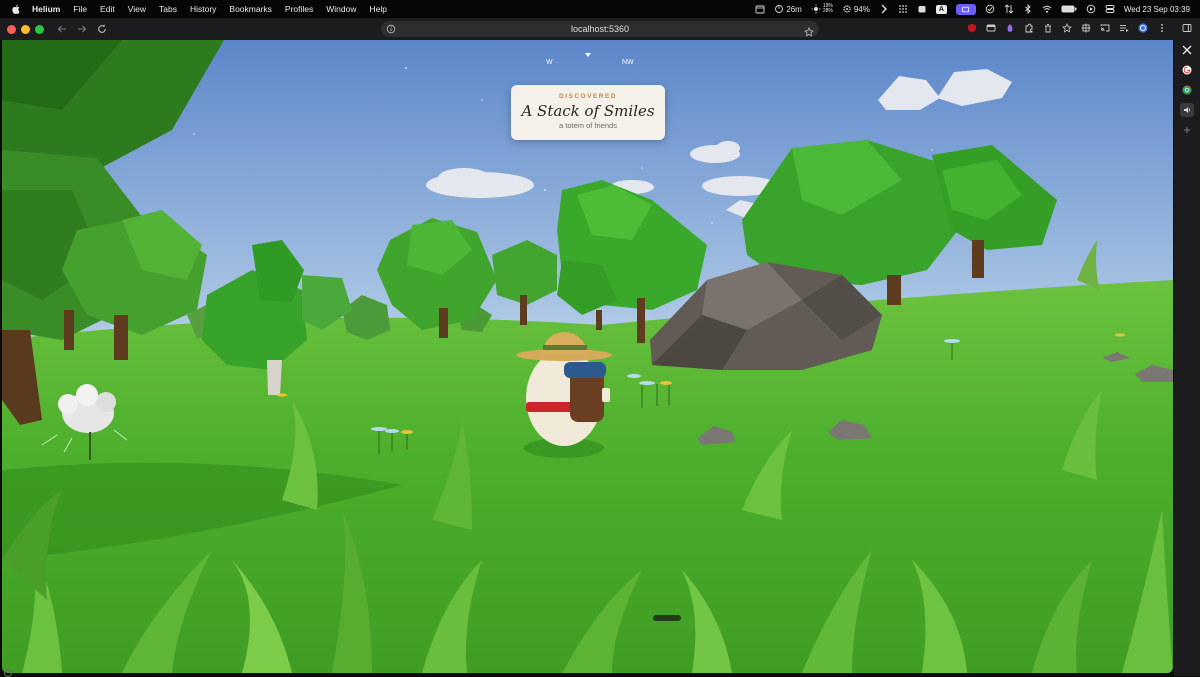  I want to click on checklist-icon, so click(990, 9).